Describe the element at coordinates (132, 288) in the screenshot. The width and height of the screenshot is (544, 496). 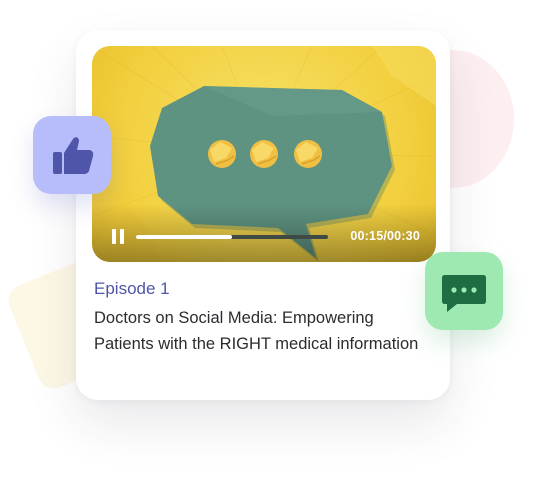
I see `episode-label: Episode 1` at that location.